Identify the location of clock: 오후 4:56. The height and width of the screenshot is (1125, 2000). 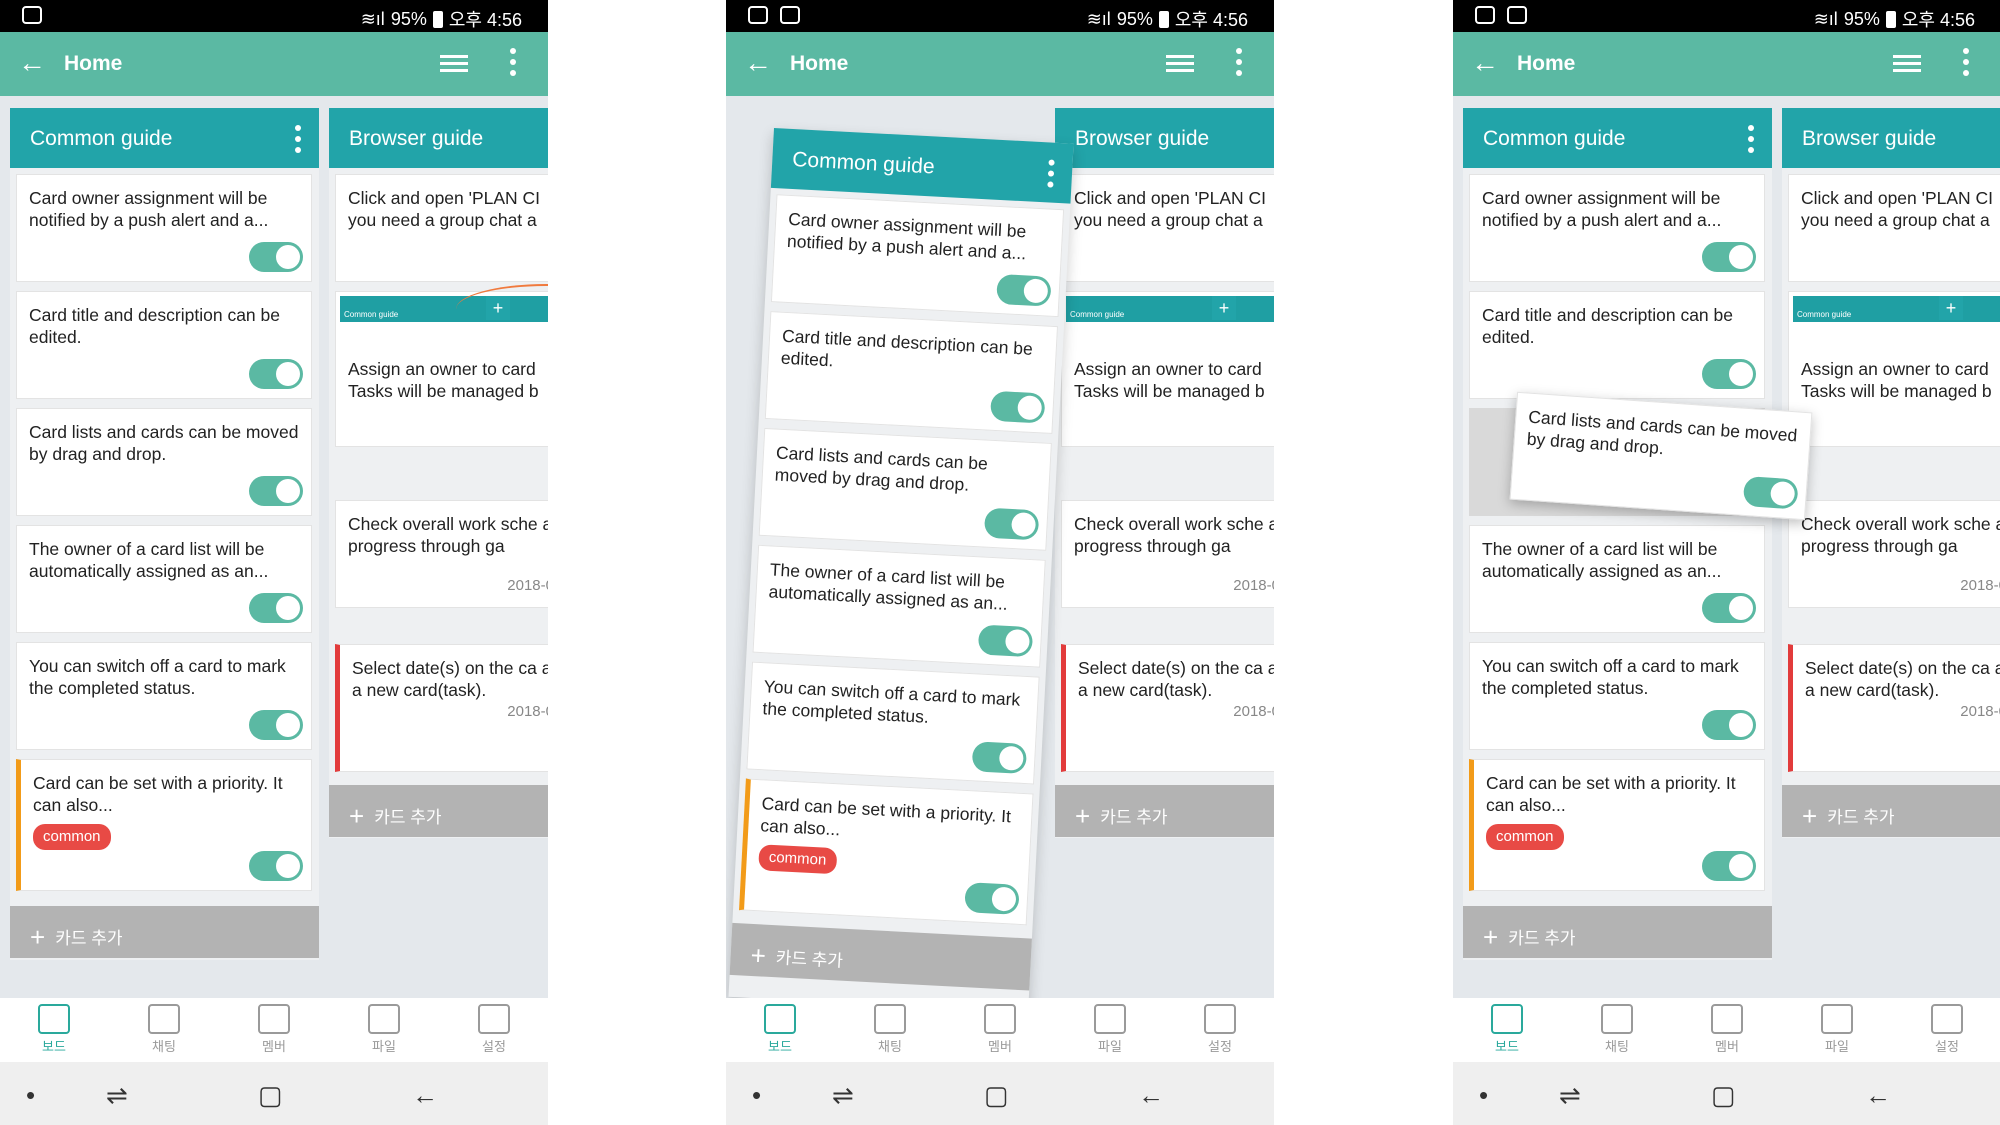
(485, 20).